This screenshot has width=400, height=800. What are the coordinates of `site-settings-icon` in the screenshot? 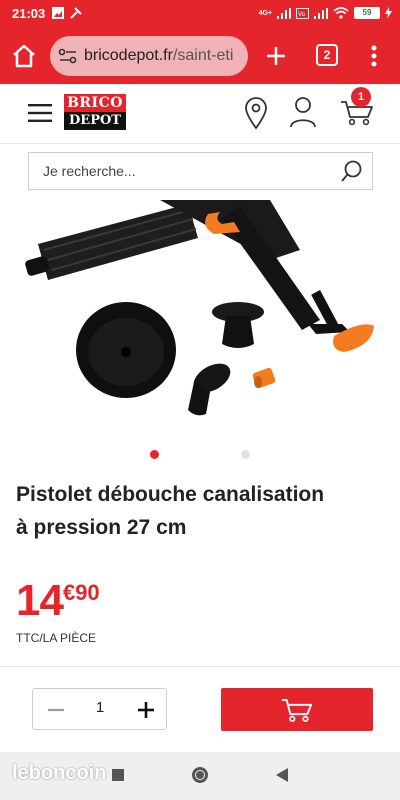 It's located at (68, 56).